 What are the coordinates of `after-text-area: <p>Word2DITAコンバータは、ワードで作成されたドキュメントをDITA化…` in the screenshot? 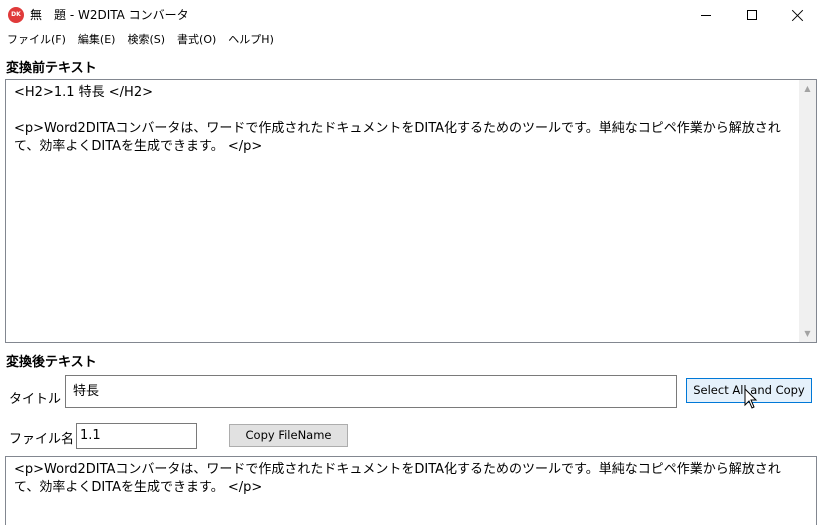 It's located at (411, 490).